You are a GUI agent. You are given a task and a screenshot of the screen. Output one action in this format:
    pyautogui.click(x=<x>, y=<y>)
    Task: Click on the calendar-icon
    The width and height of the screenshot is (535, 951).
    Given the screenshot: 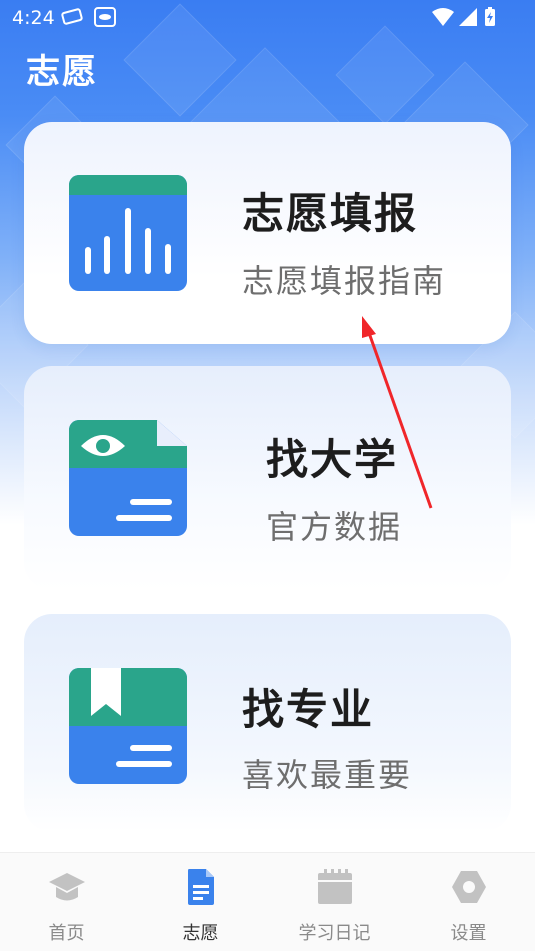 What is the action you would take?
    pyautogui.click(x=335, y=889)
    